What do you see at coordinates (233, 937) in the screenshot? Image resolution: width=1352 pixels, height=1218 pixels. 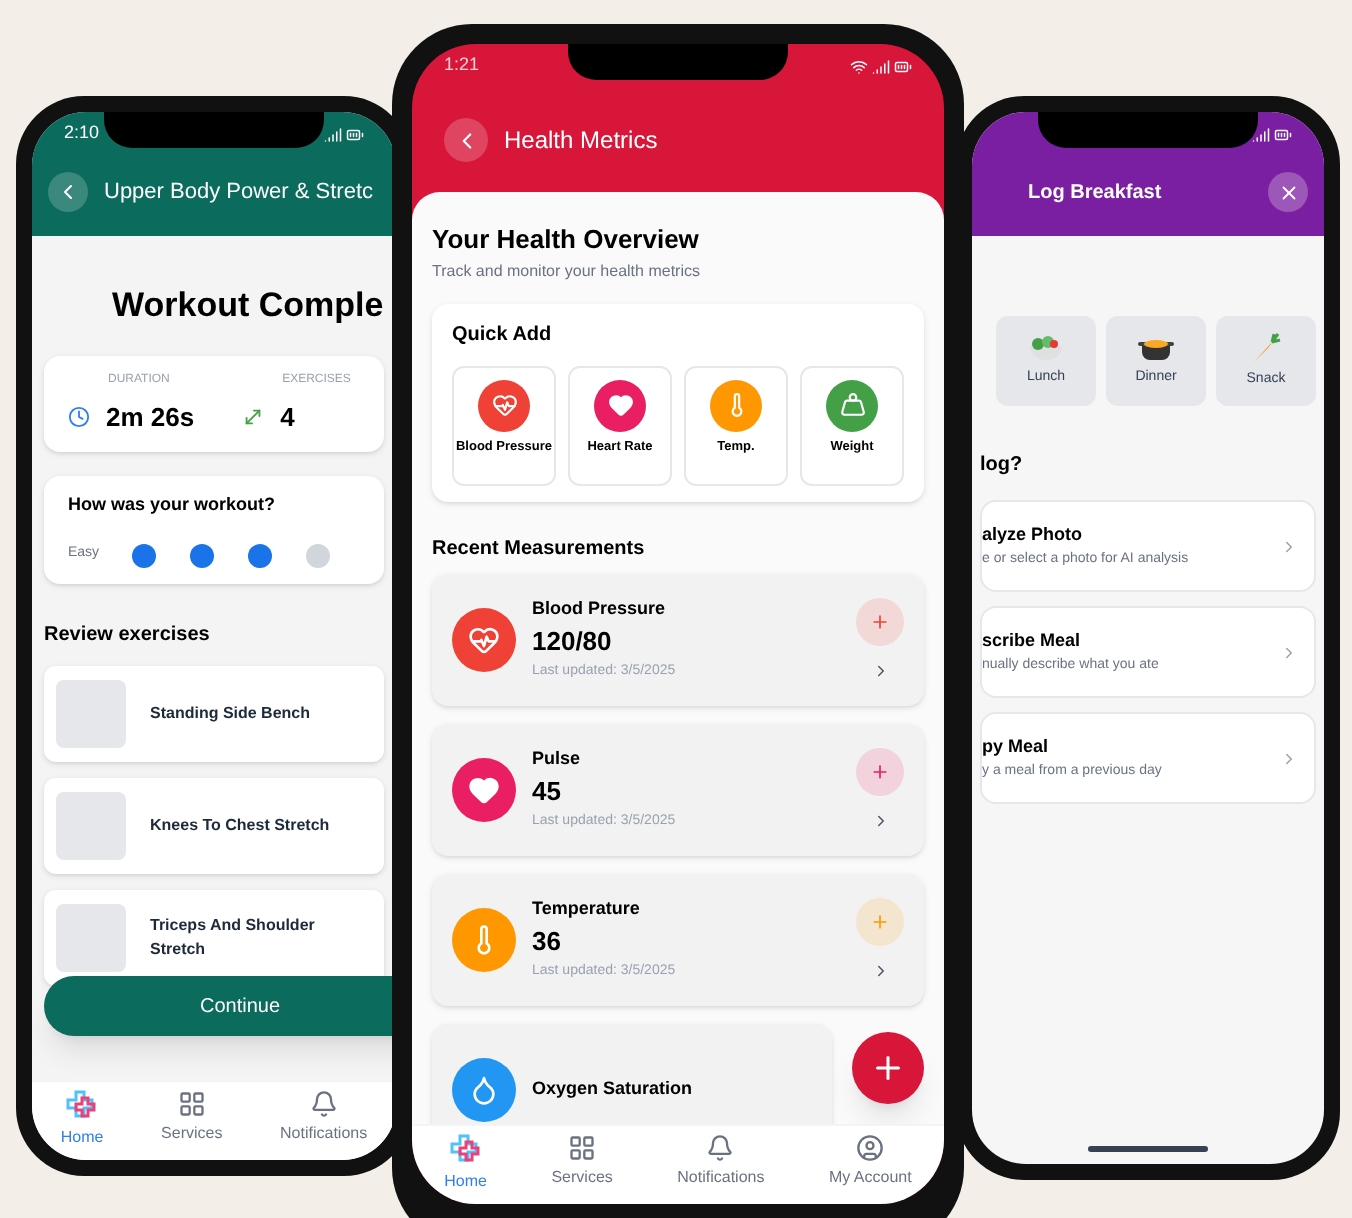 I see `exercise-name: Triceps And Shoulder Stretch` at bounding box center [233, 937].